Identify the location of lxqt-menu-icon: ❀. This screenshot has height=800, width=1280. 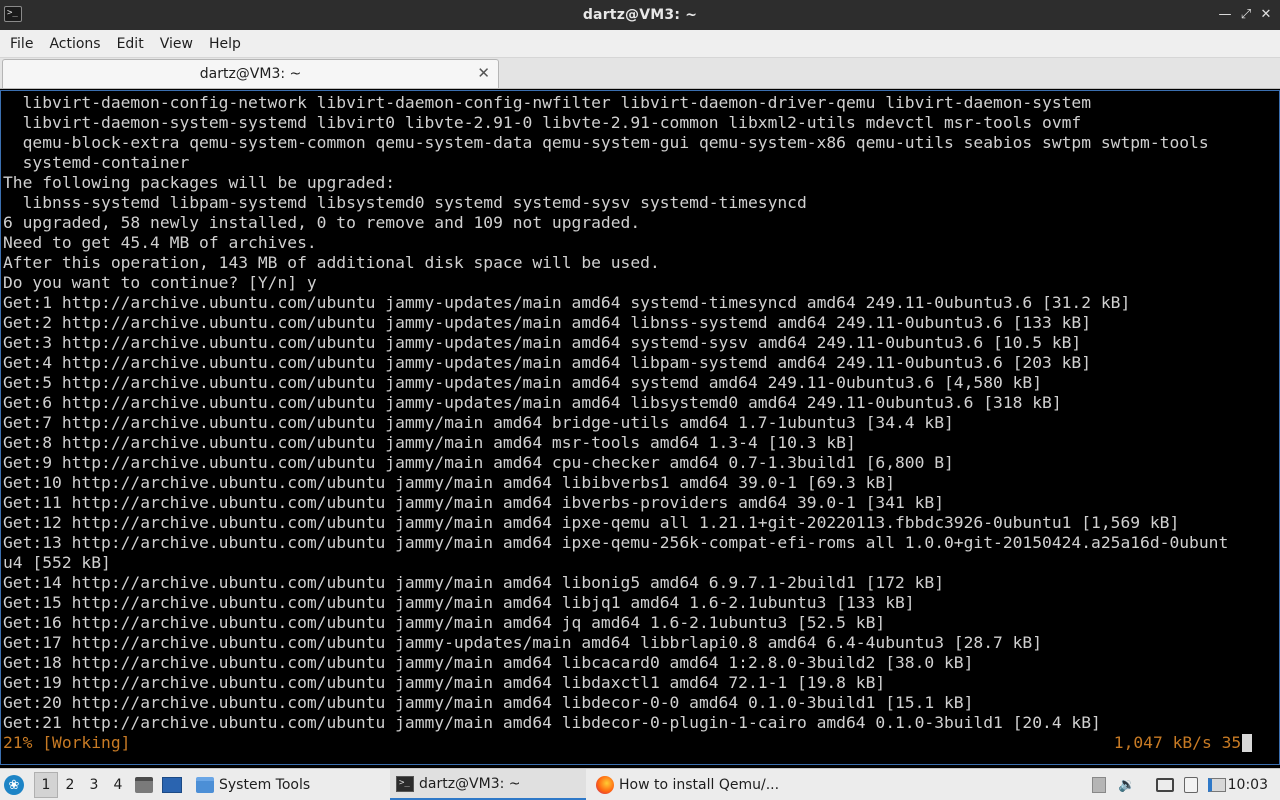
(16, 784).